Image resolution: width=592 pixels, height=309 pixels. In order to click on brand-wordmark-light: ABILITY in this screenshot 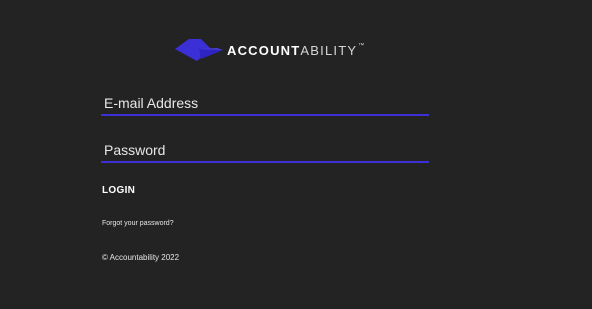, I will do `click(329, 50)`.